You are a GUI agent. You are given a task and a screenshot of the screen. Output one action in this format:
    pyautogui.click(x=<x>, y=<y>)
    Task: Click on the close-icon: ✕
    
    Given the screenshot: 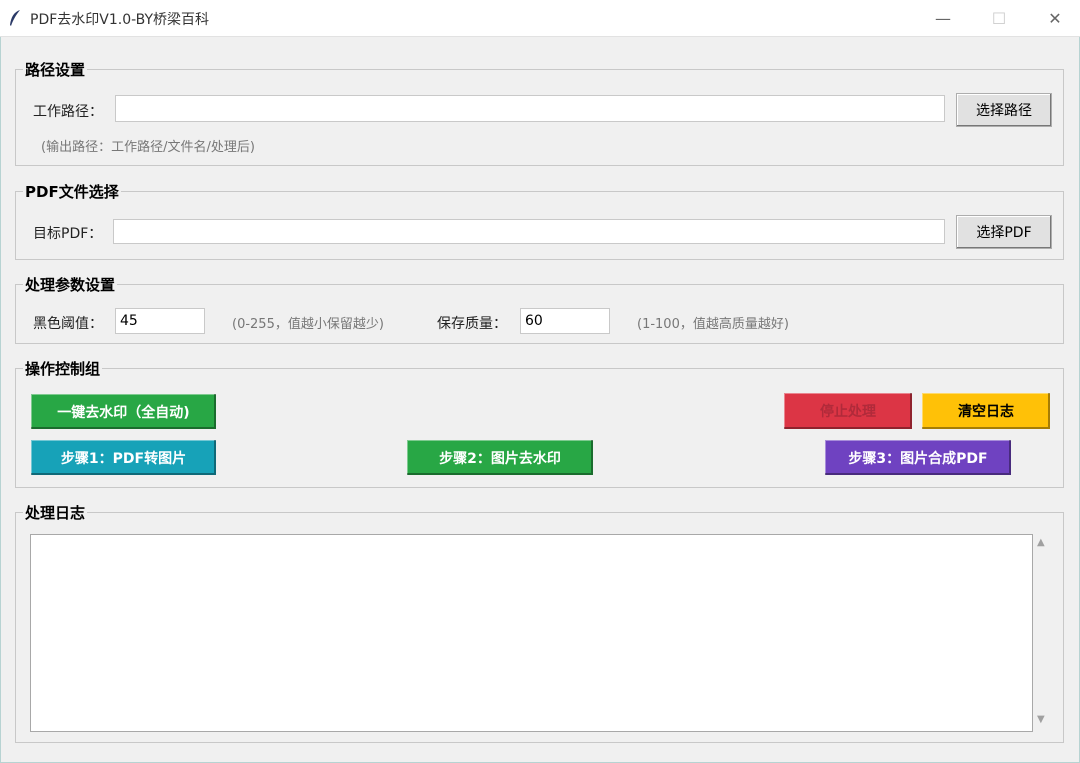 What is the action you would take?
    pyautogui.click(x=1055, y=18)
    